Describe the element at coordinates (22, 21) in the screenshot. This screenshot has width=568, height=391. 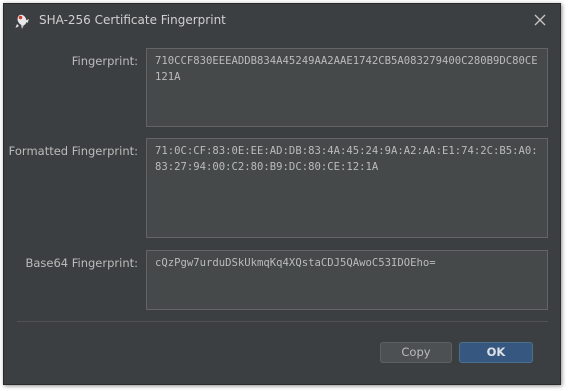
I see `duke-mascot-icon` at that location.